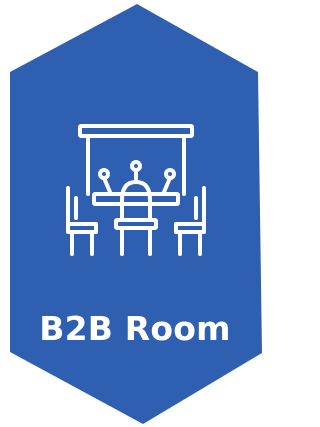  What do you see at coordinates (135, 328) in the screenshot?
I see `tile-label: B2B Room` at bounding box center [135, 328].